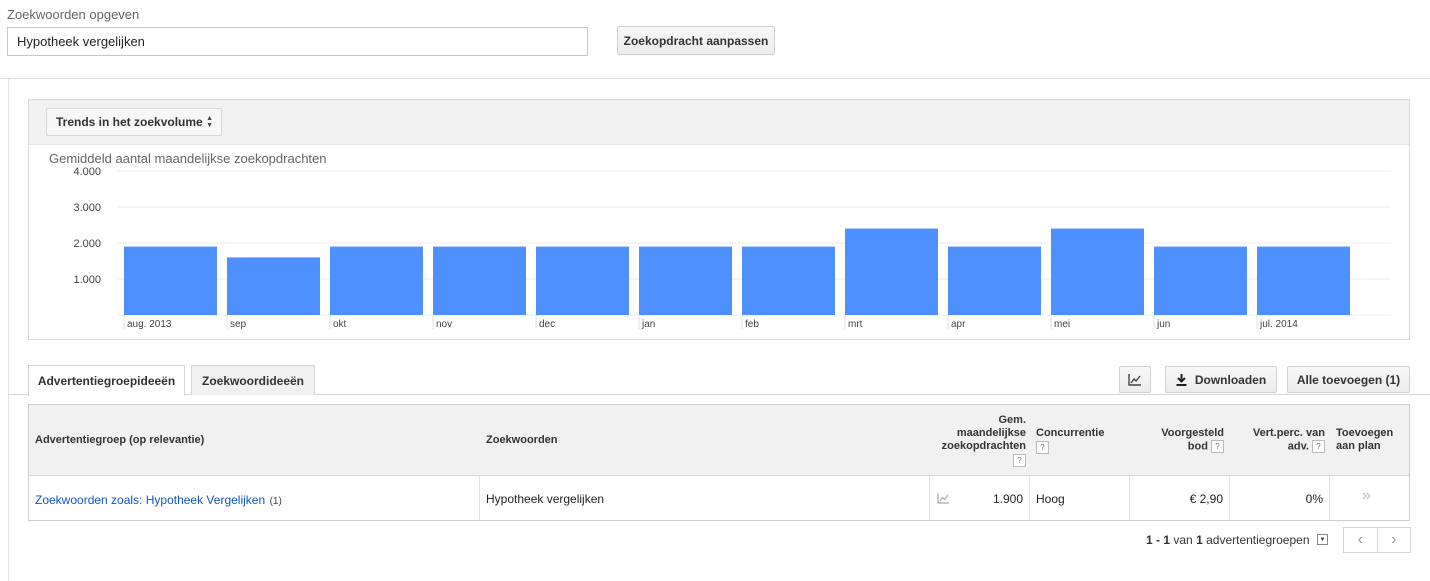  Describe the element at coordinates (1197, 446) in the screenshot. I see `header-bid-line2: bod` at that location.